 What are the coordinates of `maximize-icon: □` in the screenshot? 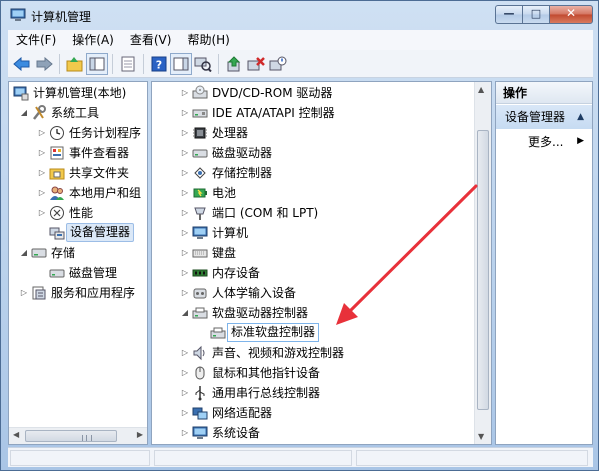 It's located at (536, 13).